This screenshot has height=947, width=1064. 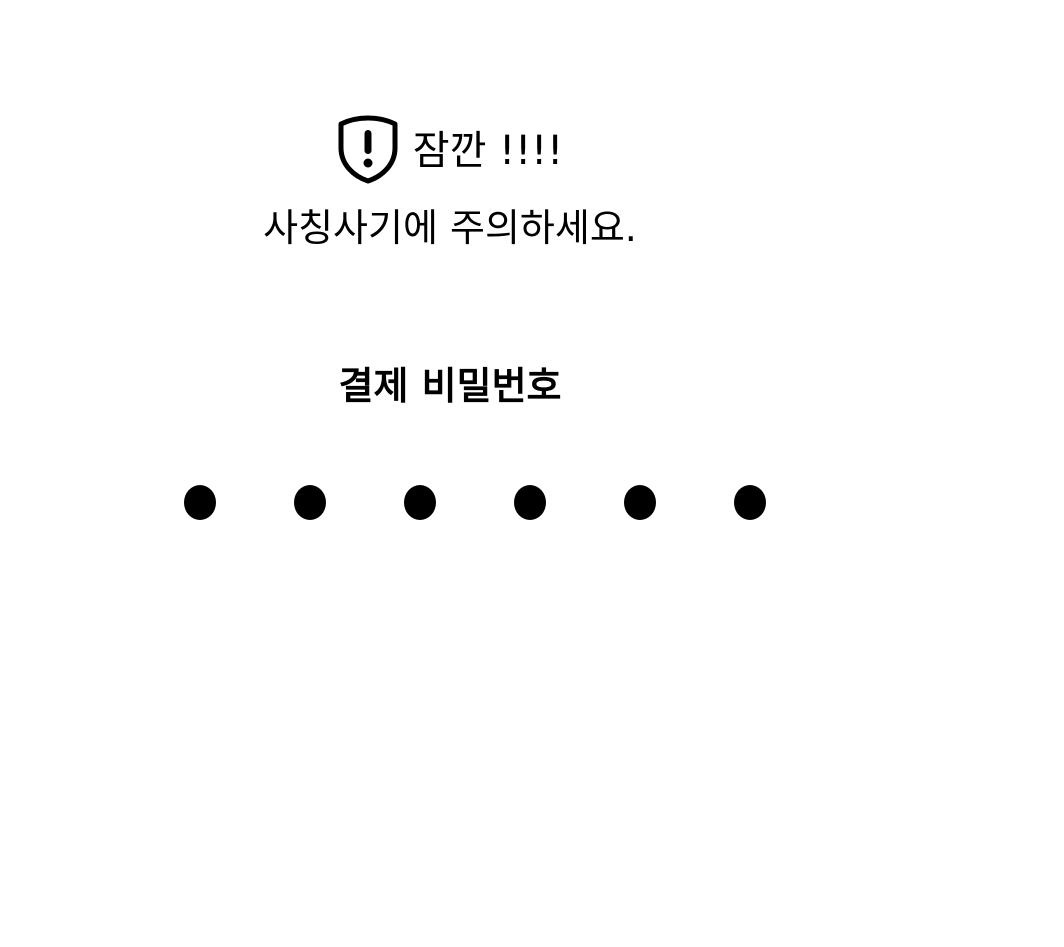 I want to click on pin-title: 결제 비밀번호, so click(x=450, y=386).